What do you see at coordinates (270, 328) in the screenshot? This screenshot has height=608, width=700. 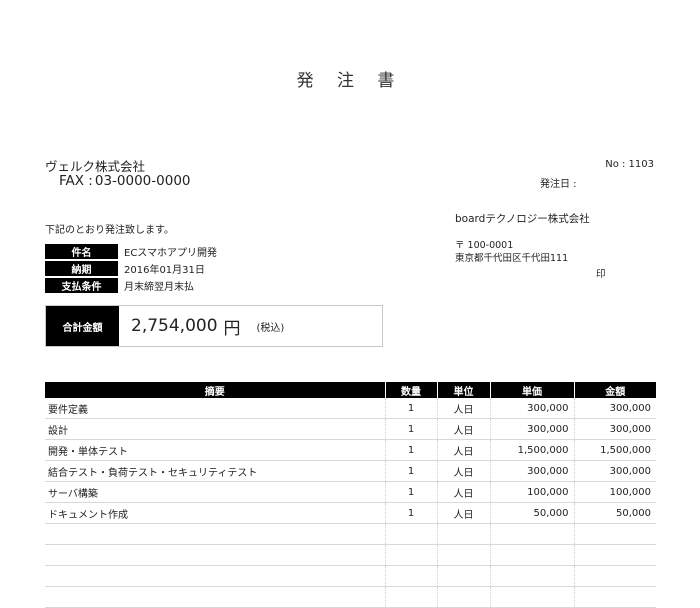 I see `total-tax-note: (税込)` at bounding box center [270, 328].